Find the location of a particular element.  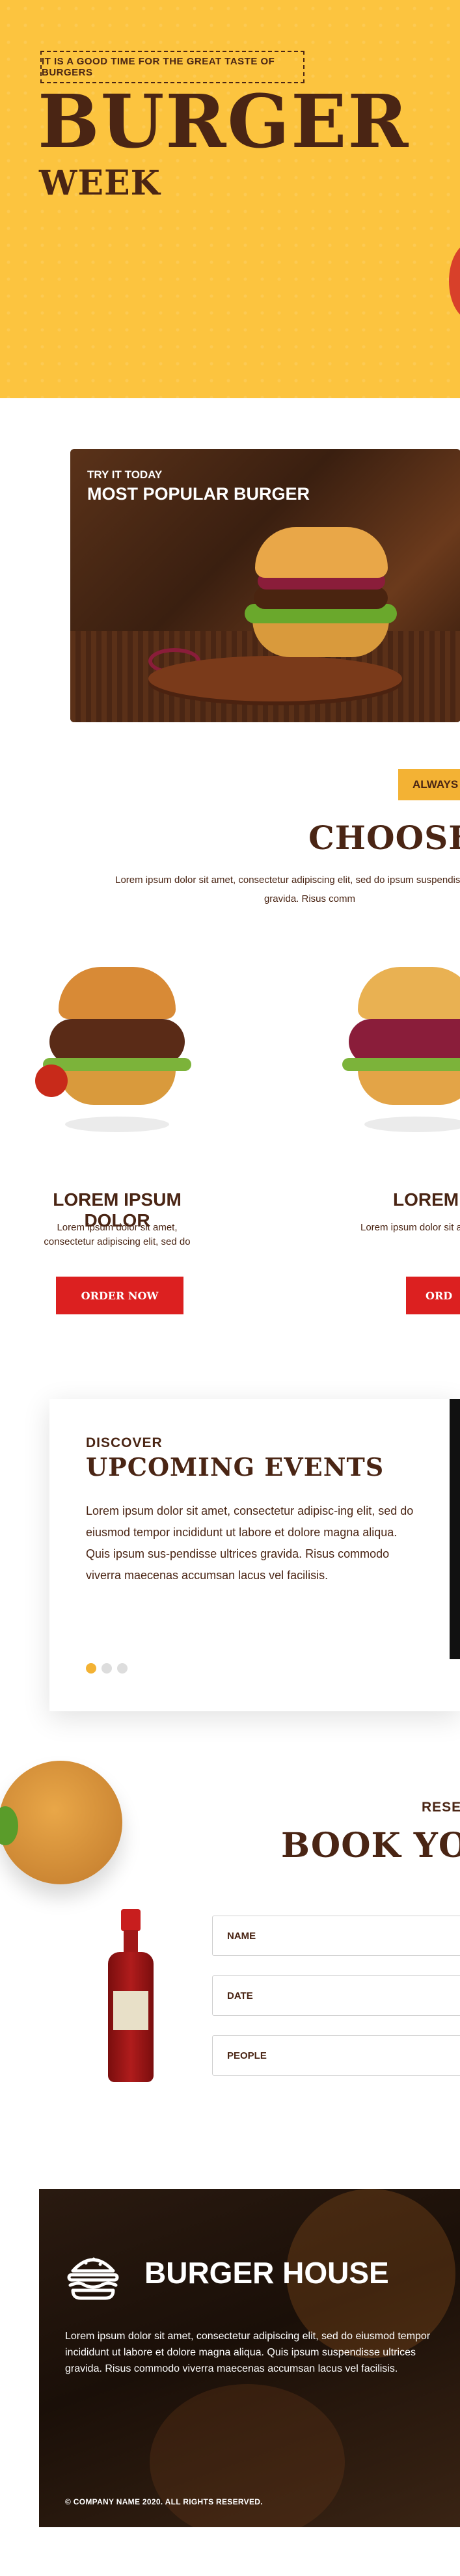

carousel-dot-active is located at coordinates (91, 1668).